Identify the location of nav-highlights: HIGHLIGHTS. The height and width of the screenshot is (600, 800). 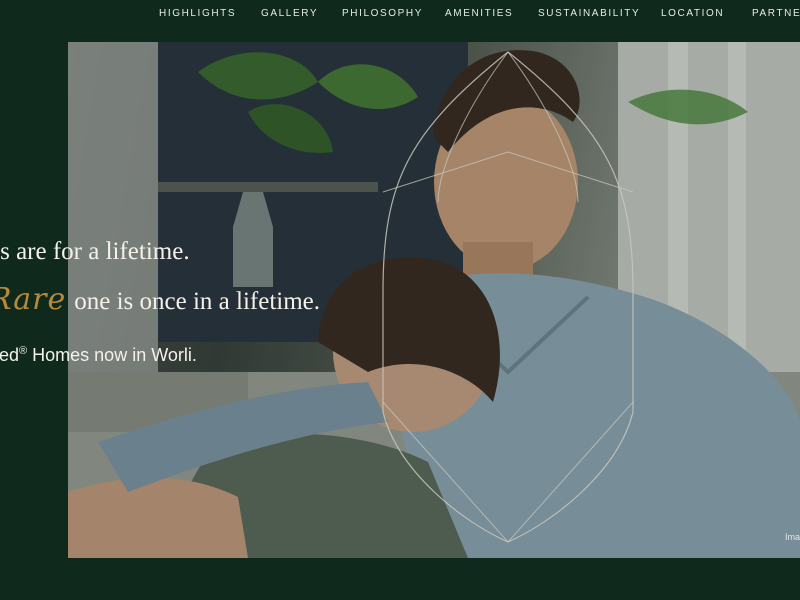
(197, 13).